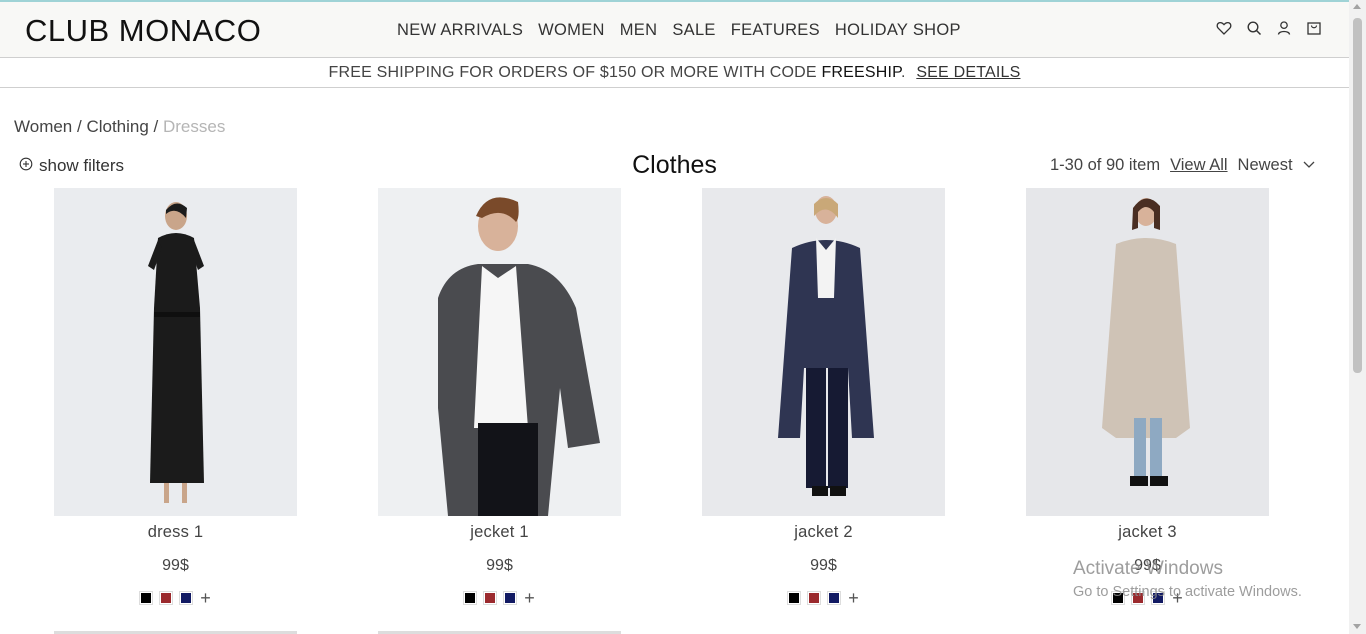 The width and height of the screenshot is (1366, 634). I want to click on product-name: jecket 1, so click(499, 532).